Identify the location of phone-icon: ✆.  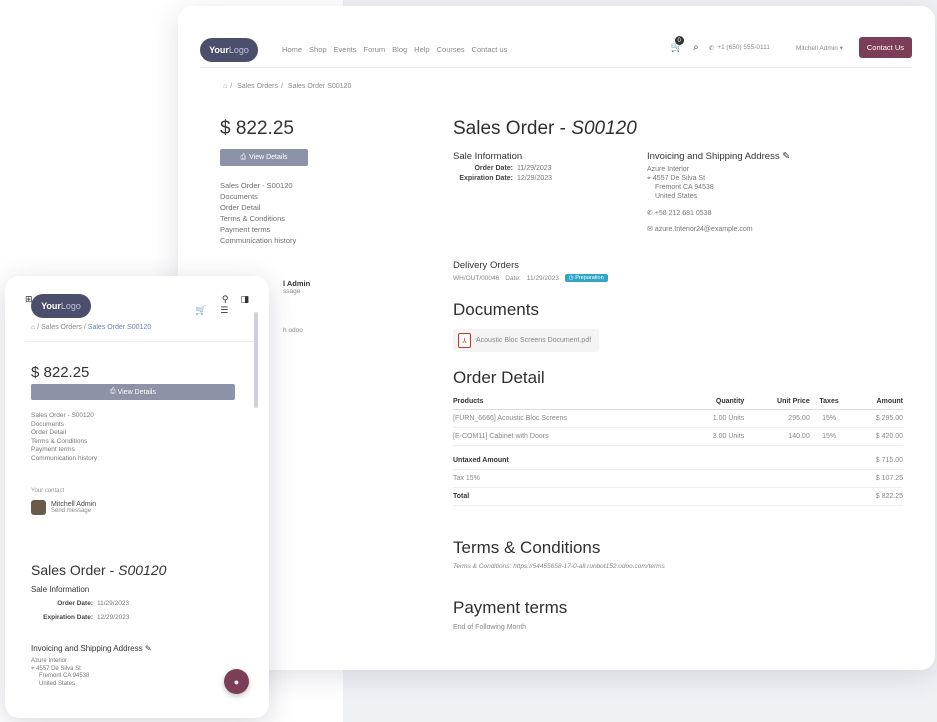
(711, 48).